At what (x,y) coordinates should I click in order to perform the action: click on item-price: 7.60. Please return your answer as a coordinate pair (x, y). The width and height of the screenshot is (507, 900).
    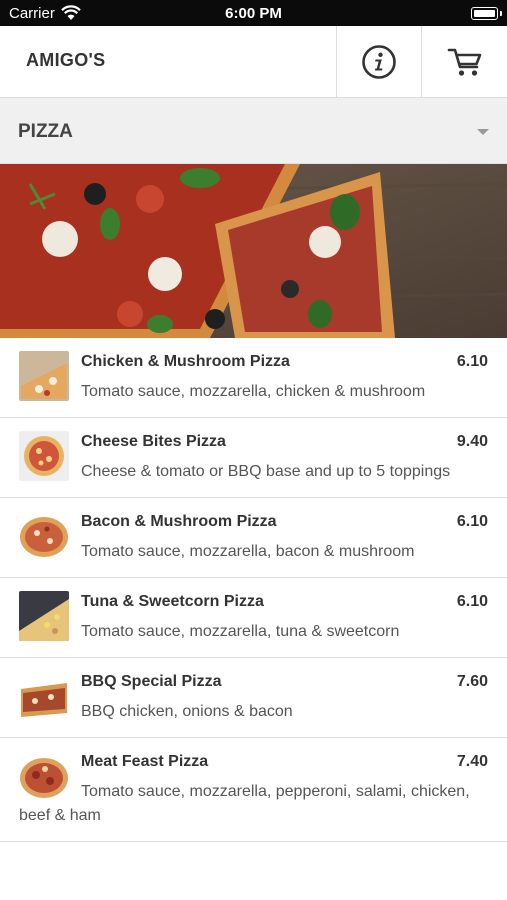
    Looking at the image, I should click on (472, 681).